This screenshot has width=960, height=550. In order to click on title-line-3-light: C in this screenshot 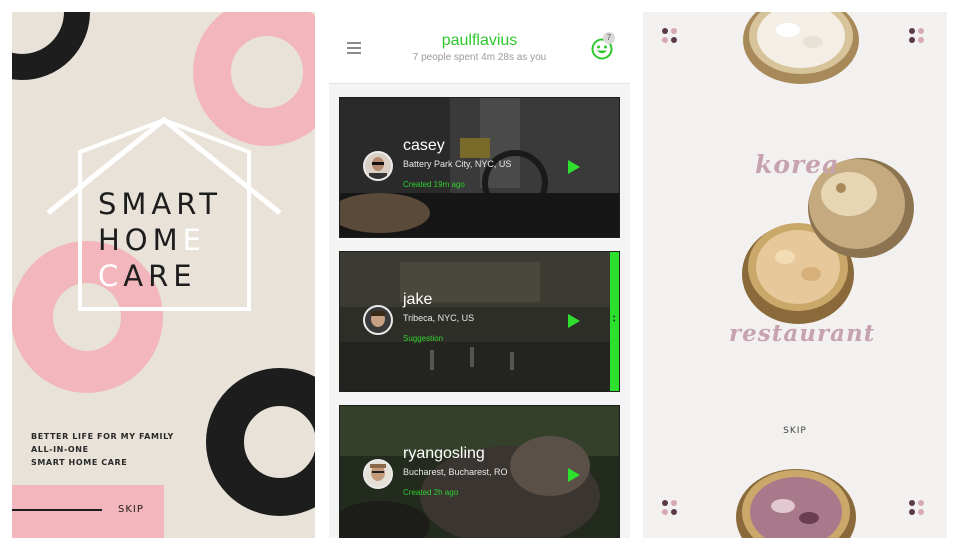, I will do `click(111, 276)`.